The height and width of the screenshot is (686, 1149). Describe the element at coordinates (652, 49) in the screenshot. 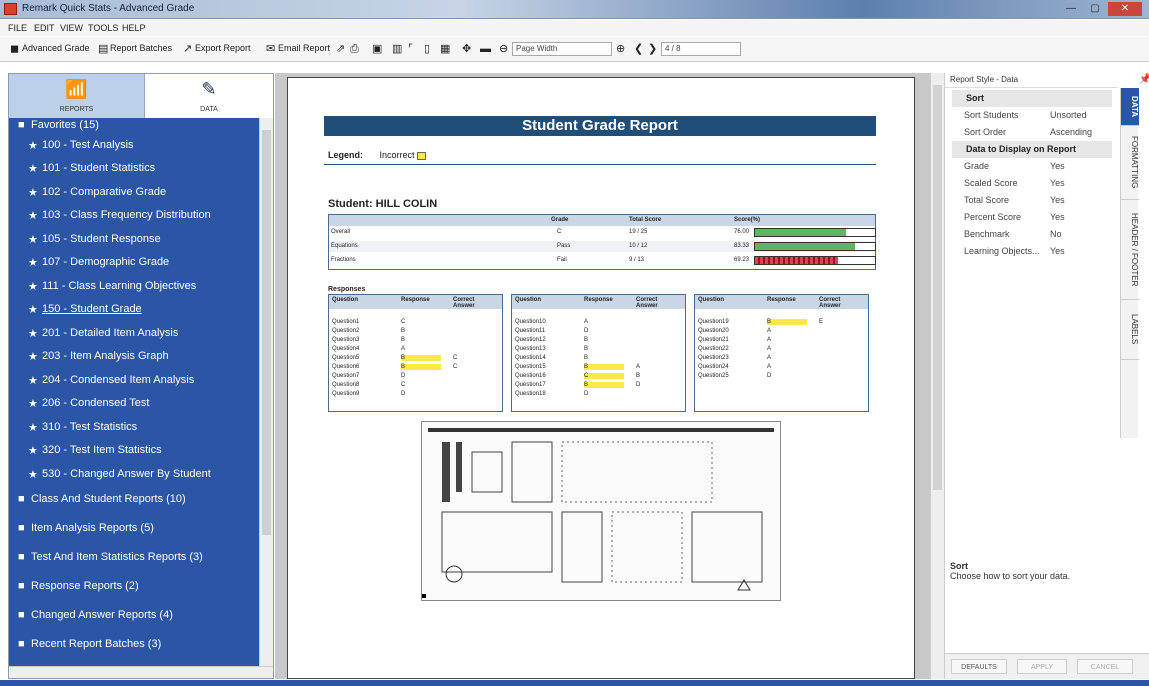

I see `next-page-icon: ❯` at that location.